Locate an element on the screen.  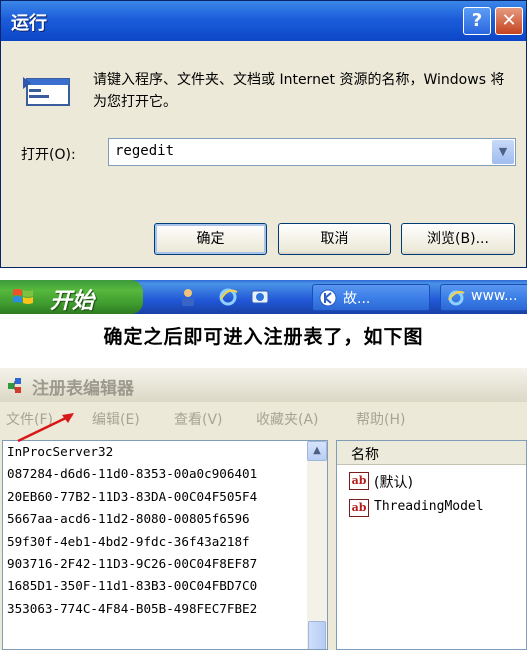
value-name: (默认) is located at coordinates (393, 483).